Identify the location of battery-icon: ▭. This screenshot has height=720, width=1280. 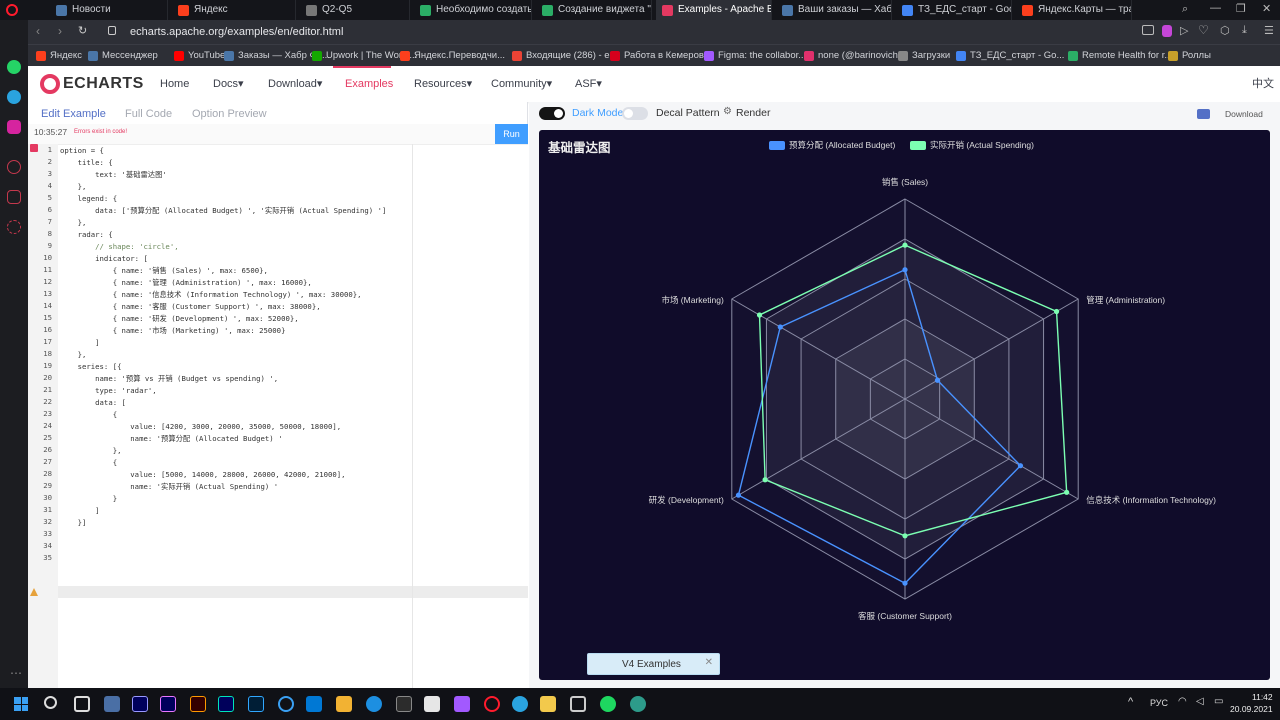
(1218, 701).